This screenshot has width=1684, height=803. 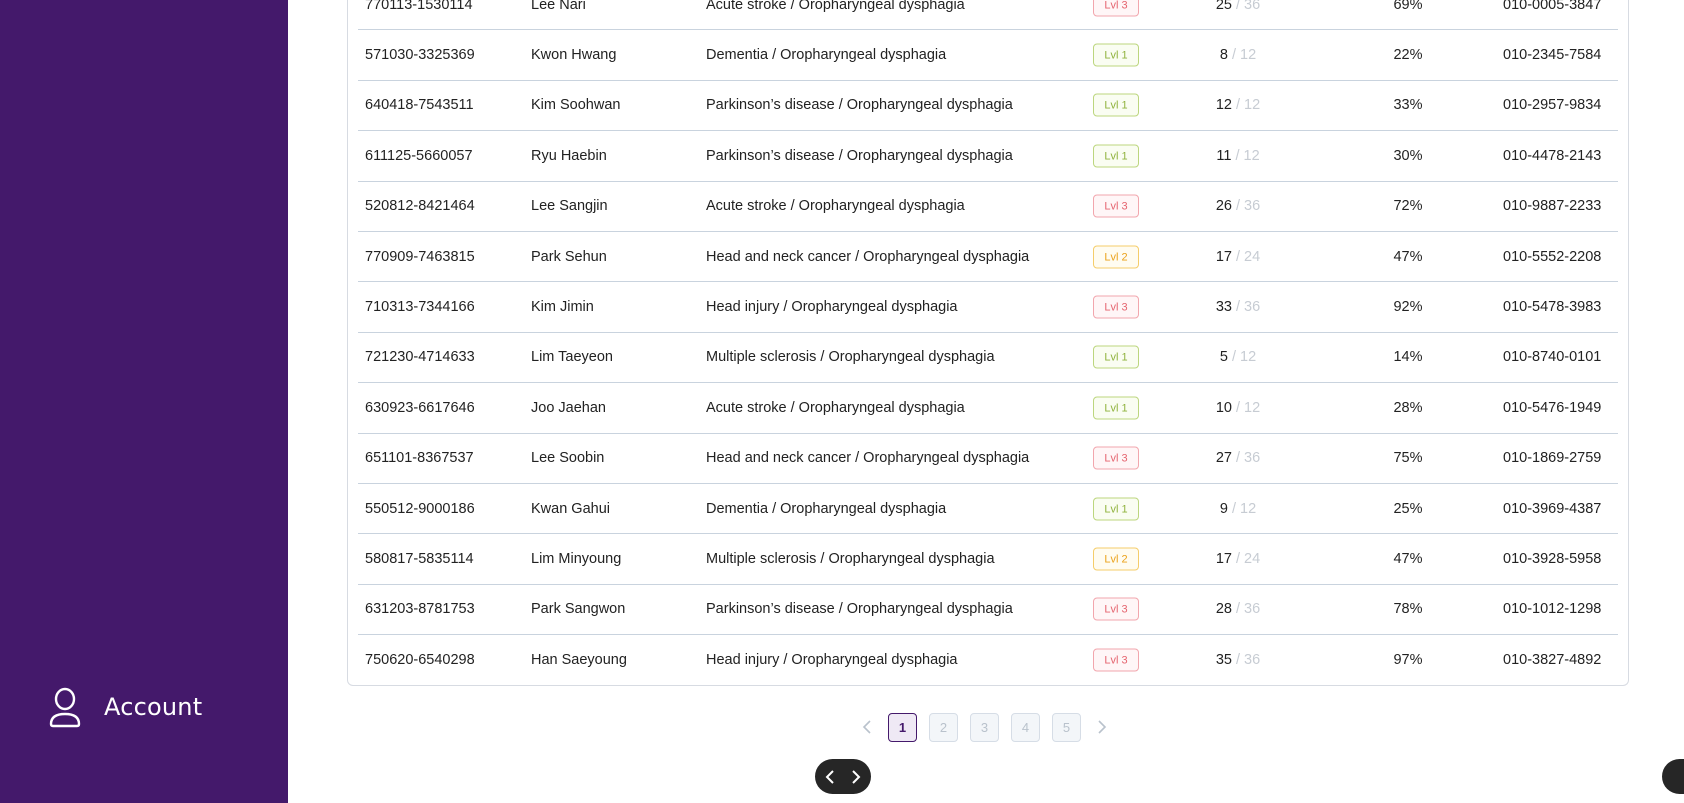 I want to click on forward-button, so click(x=856, y=776).